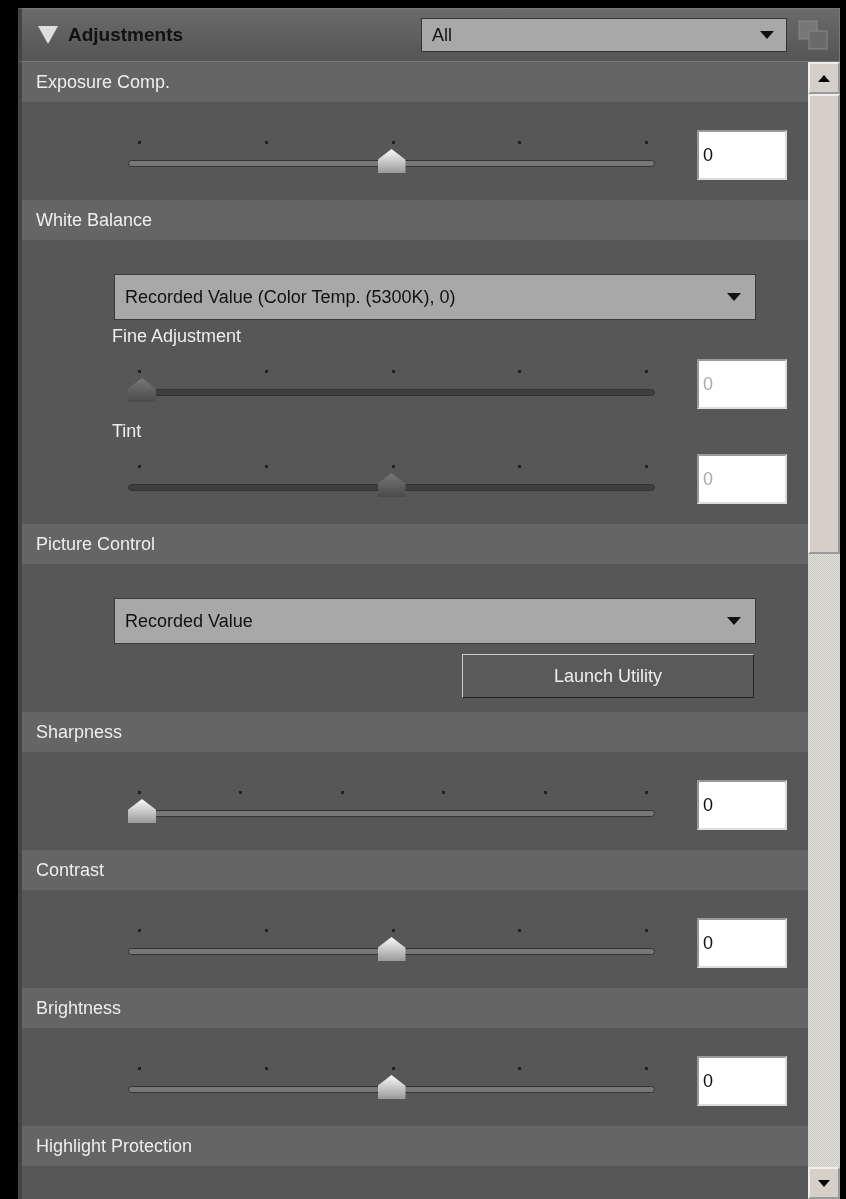 The image size is (846, 1199). I want to click on scroll-down-button, so click(824, 1183).